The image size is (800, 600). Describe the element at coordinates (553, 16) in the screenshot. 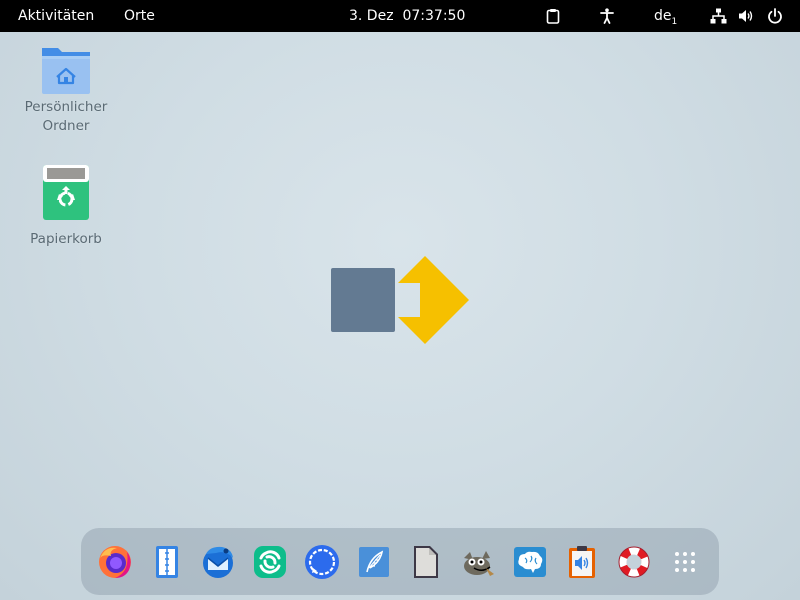

I see `clipboard-icon` at that location.